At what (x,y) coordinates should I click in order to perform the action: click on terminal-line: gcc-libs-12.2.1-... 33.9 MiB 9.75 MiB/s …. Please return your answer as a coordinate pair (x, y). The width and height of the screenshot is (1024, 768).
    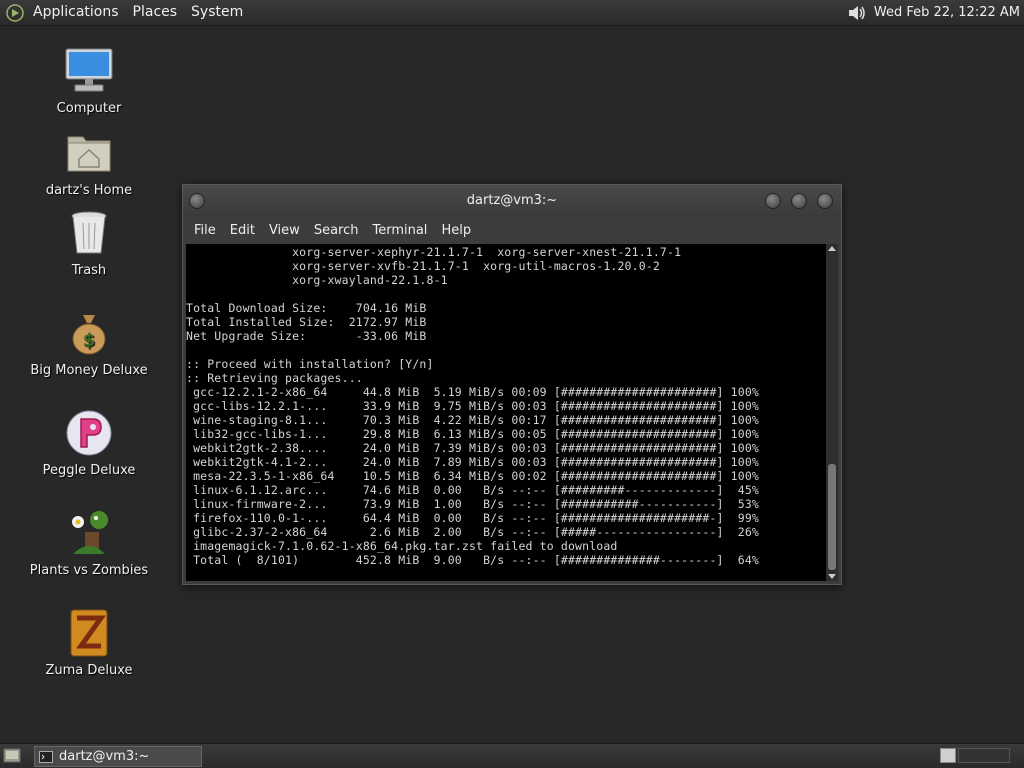
    Looking at the image, I should click on (472, 406).